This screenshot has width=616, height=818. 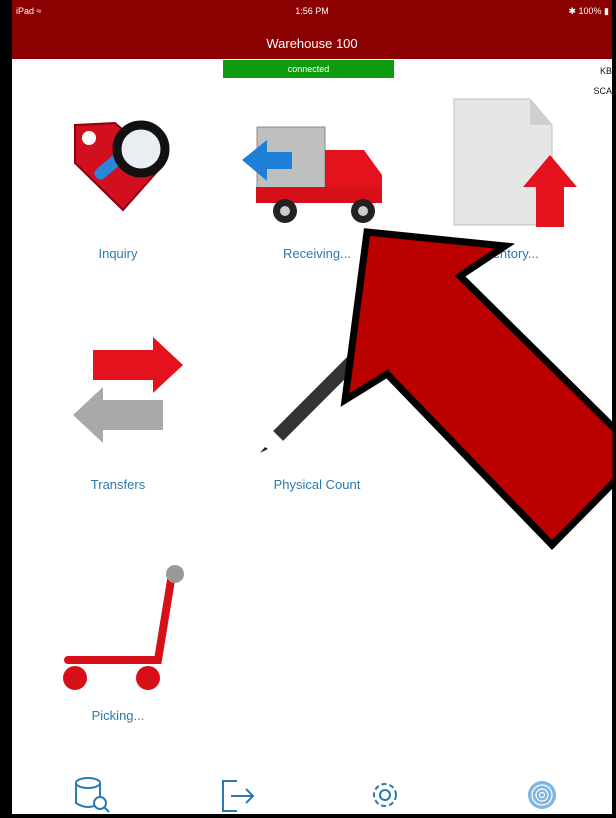 What do you see at coordinates (522, 417) in the screenshot?
I see `shipping-icon` at bounding box center [522, 417].